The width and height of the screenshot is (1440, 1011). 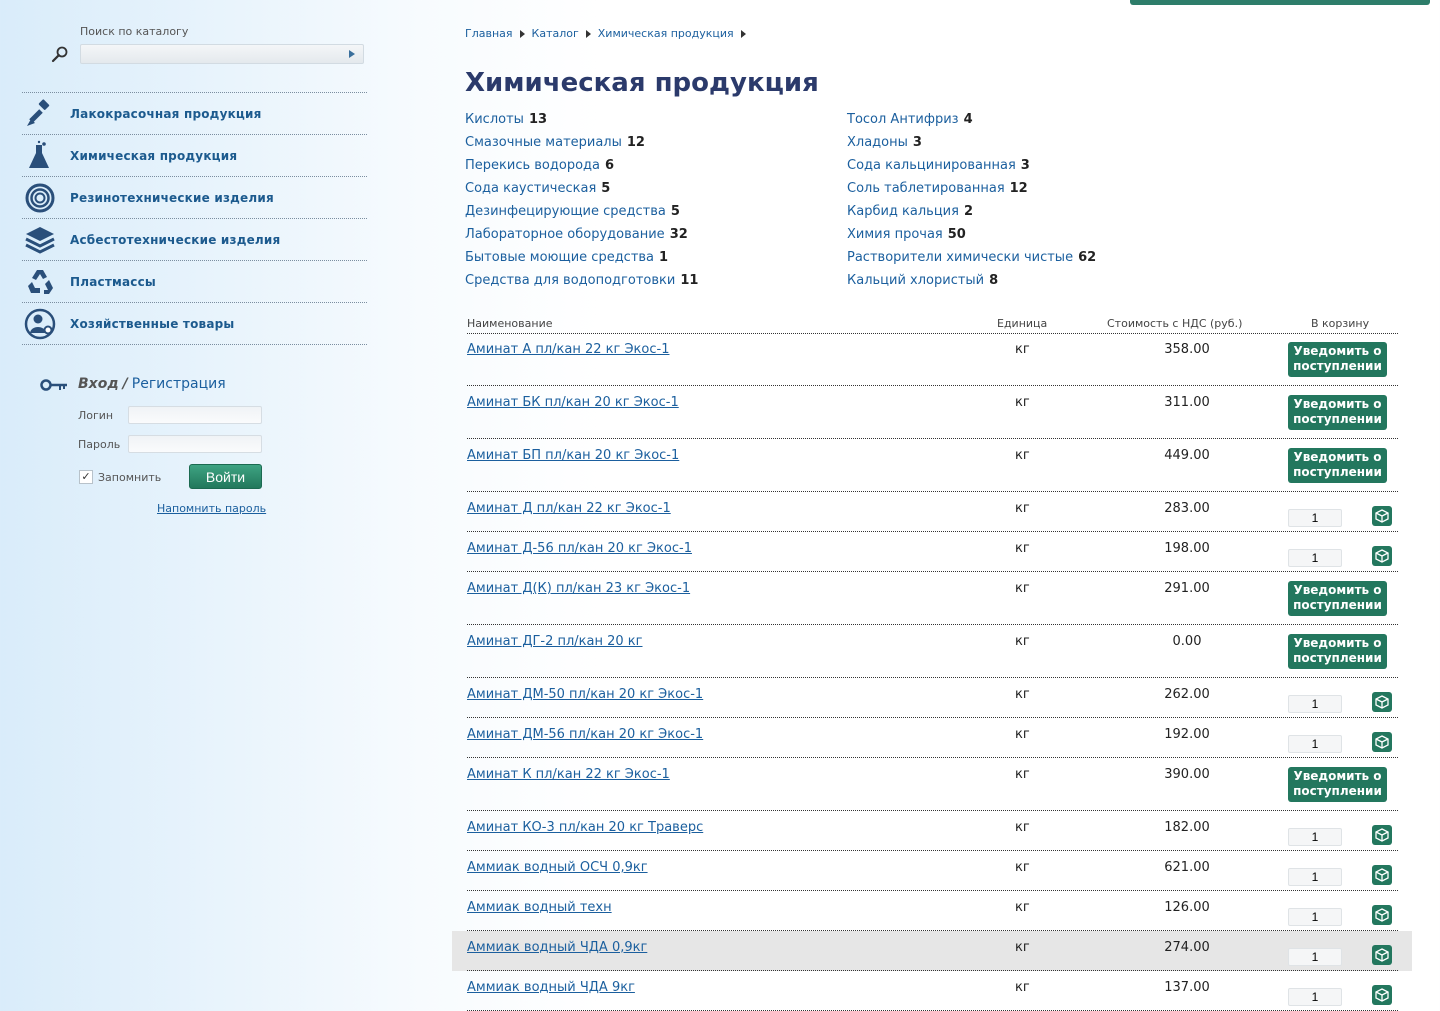 What do you see at coordinates (569, 508) in the screenshot?
I see `product-name-link: Аминат Д пл/кан 22 кг Экос-1` at bounding box center [569, 508].